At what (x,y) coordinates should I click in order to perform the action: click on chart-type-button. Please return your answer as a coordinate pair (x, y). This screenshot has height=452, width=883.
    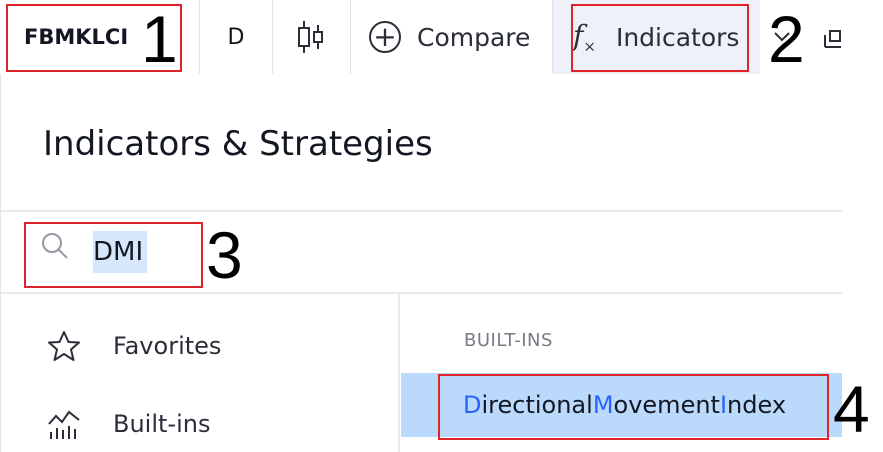
    Looking at the image, I should click on (311, 37).